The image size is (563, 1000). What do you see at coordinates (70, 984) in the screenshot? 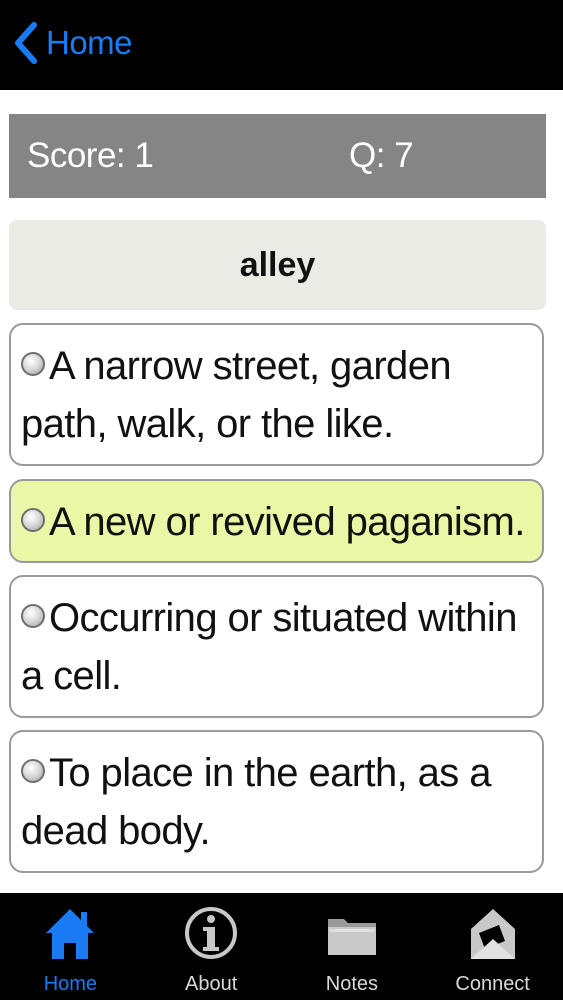
I see `tab-label: Home` at bounding box center [70, 984].